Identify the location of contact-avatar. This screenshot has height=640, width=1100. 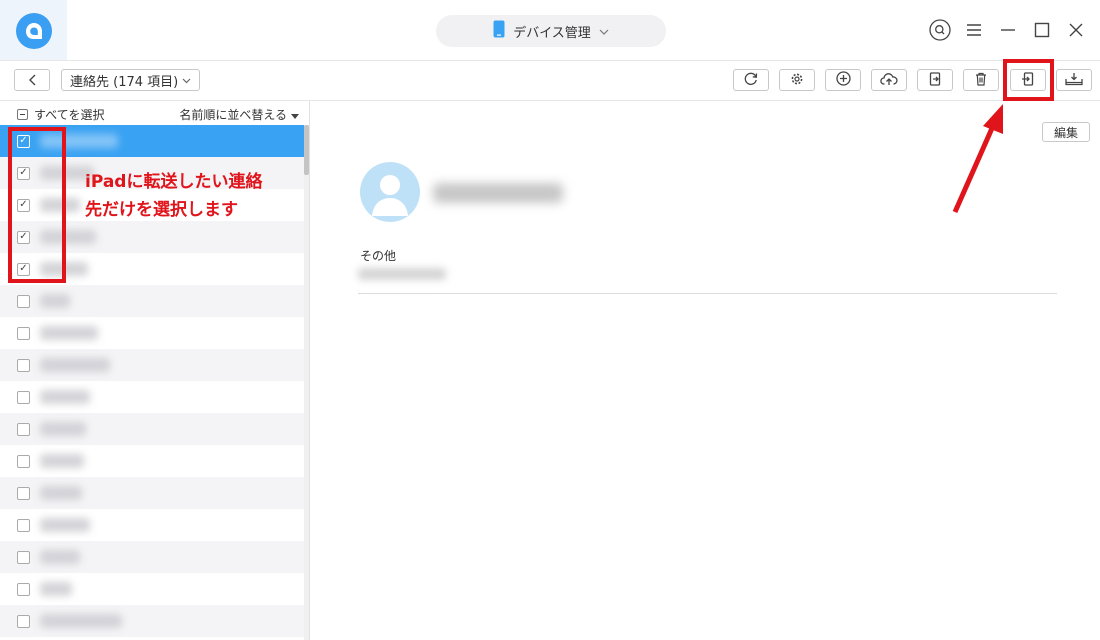
(390, 192).